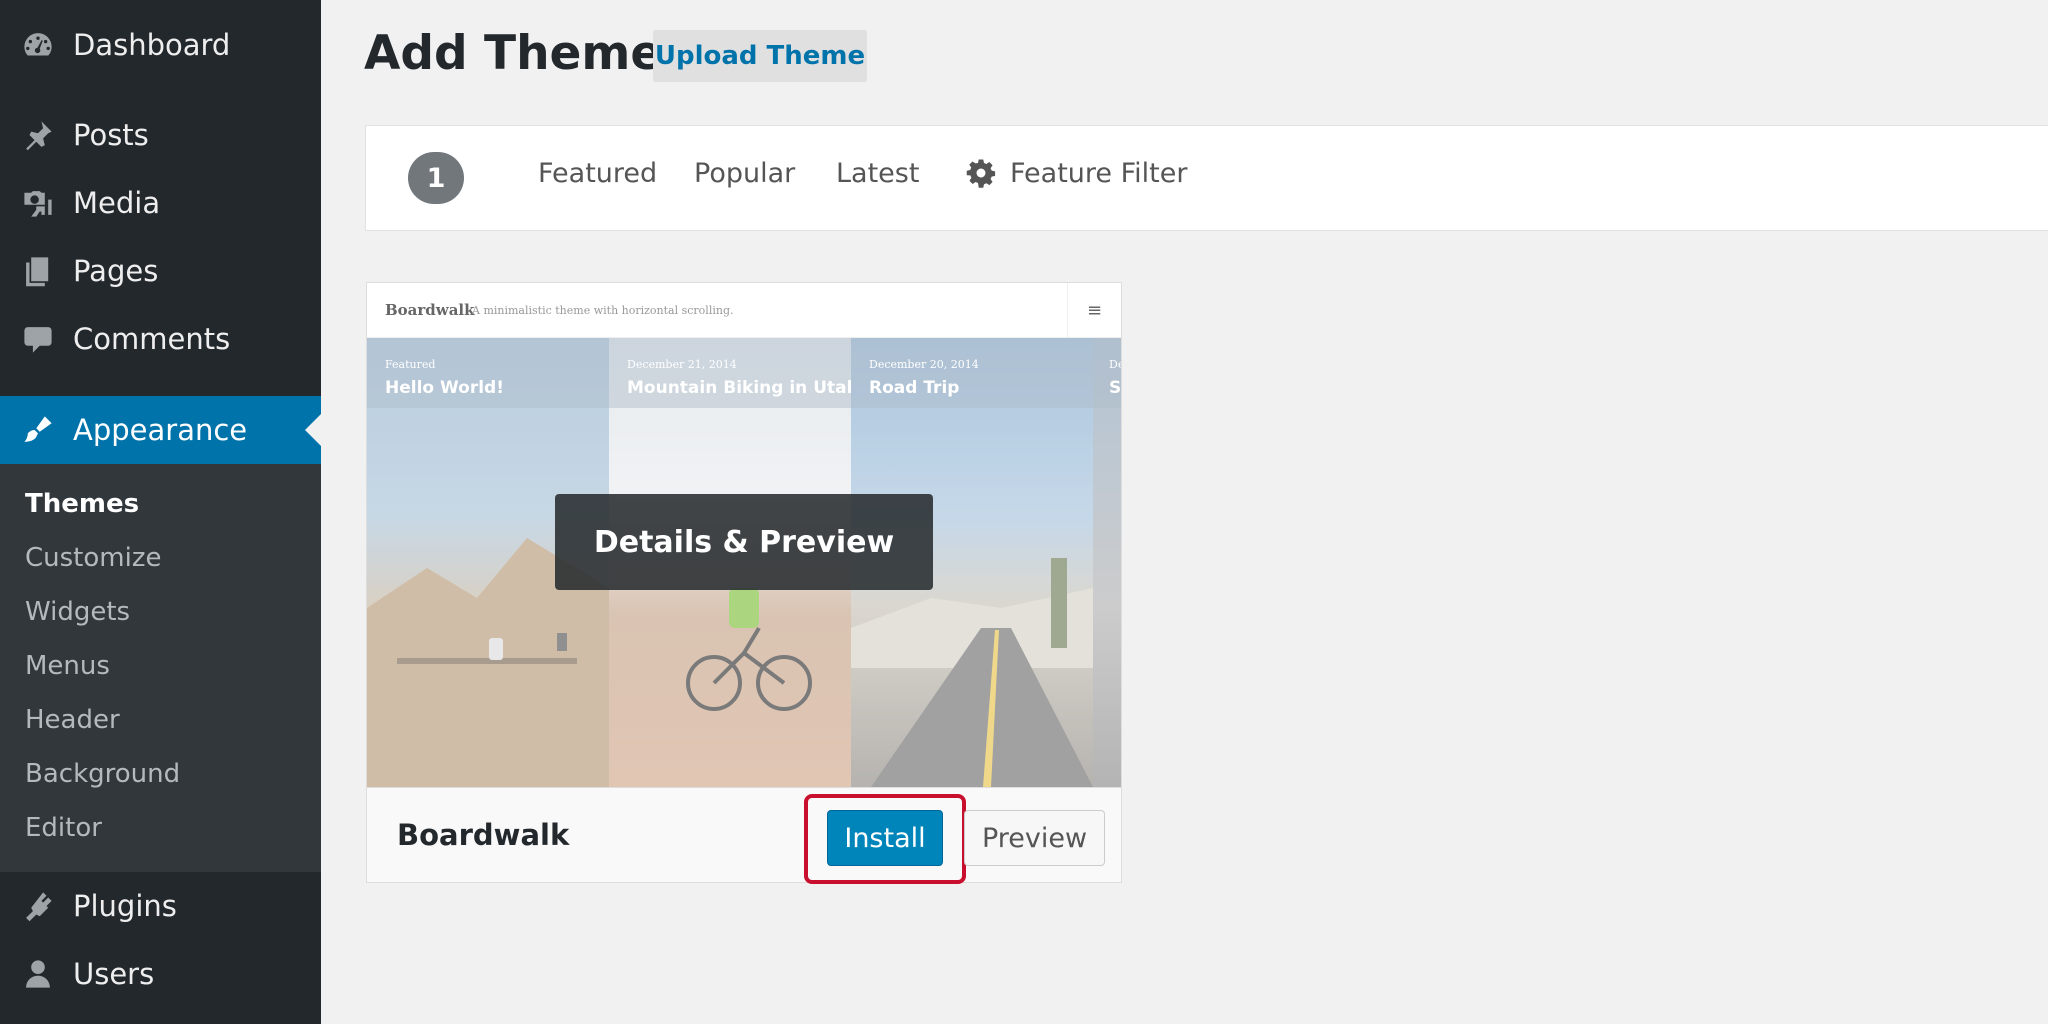  What do you see at coordinates (597, 173) in the screenshot?
I see `filter-featured: Featured` at bounding box center [597, 173].